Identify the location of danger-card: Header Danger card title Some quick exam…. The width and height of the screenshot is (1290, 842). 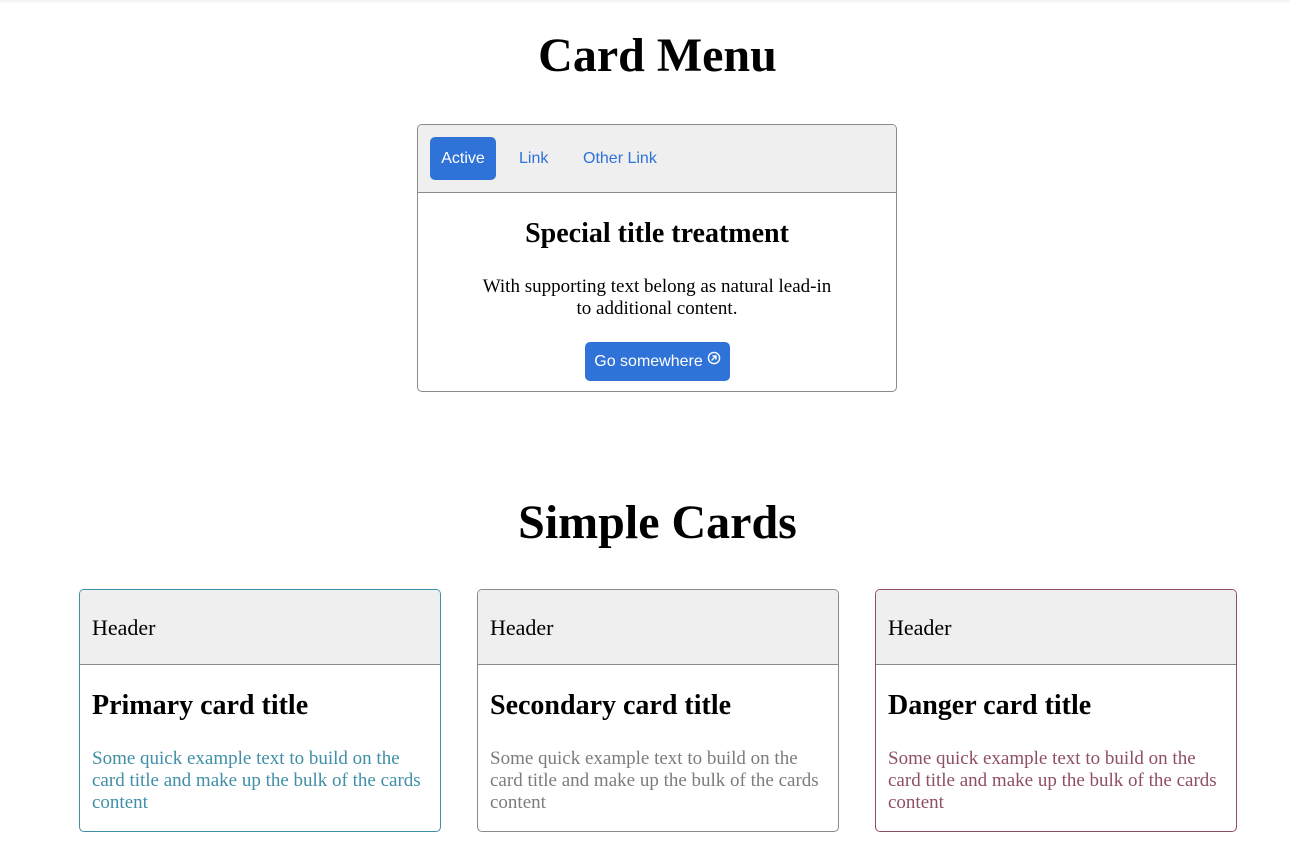
(1056, 710).